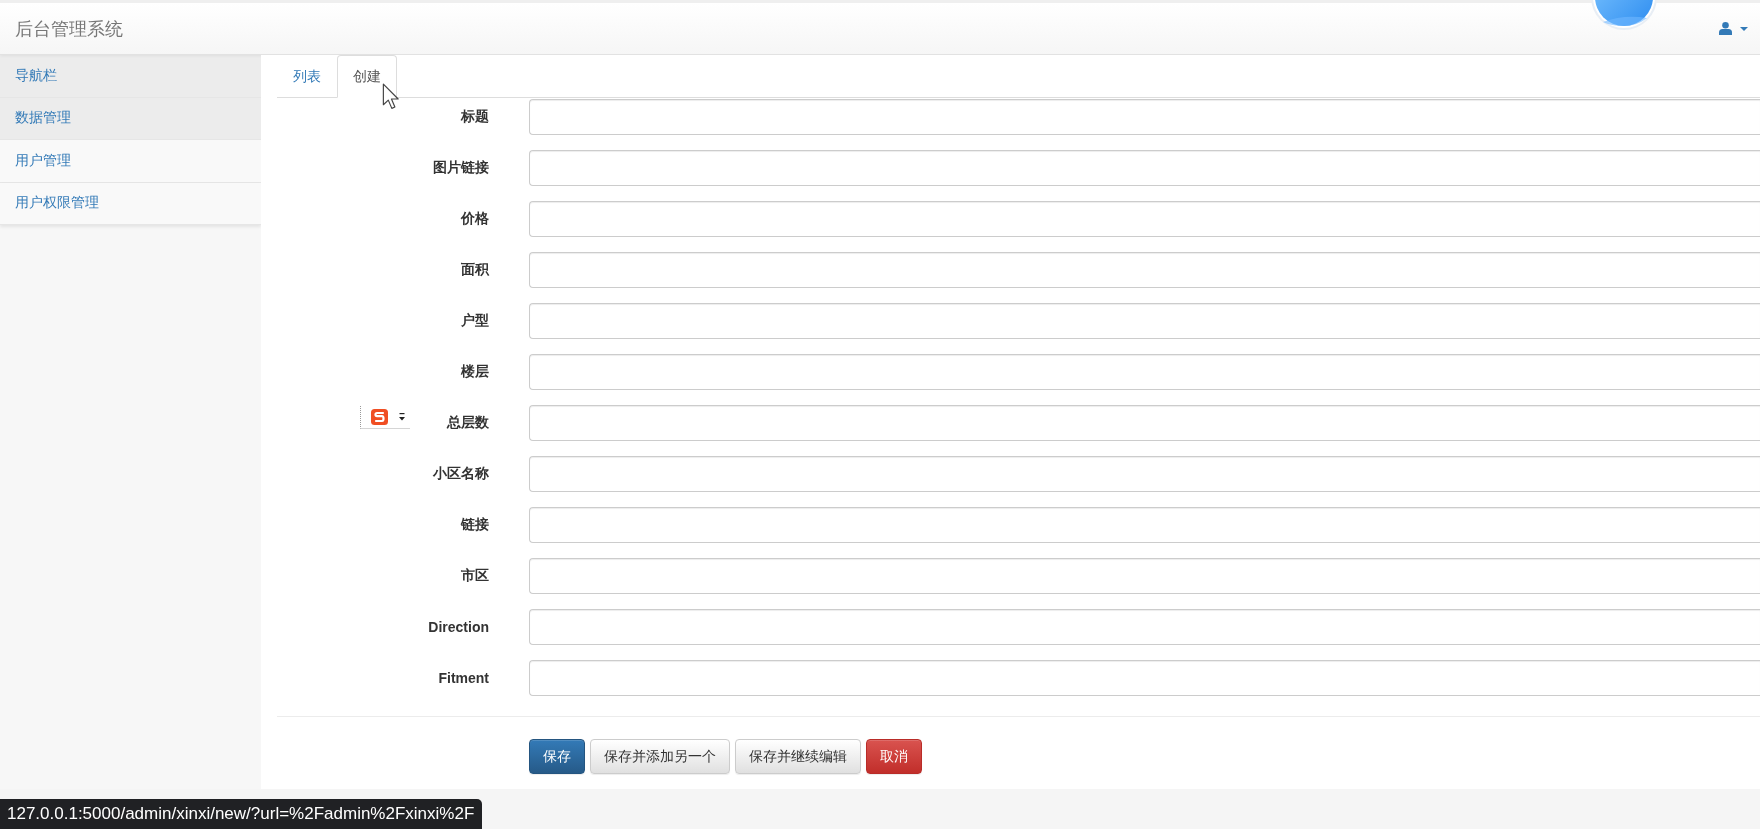  I want to click on action-button: 保存并继续编辑, so click(798, 756).